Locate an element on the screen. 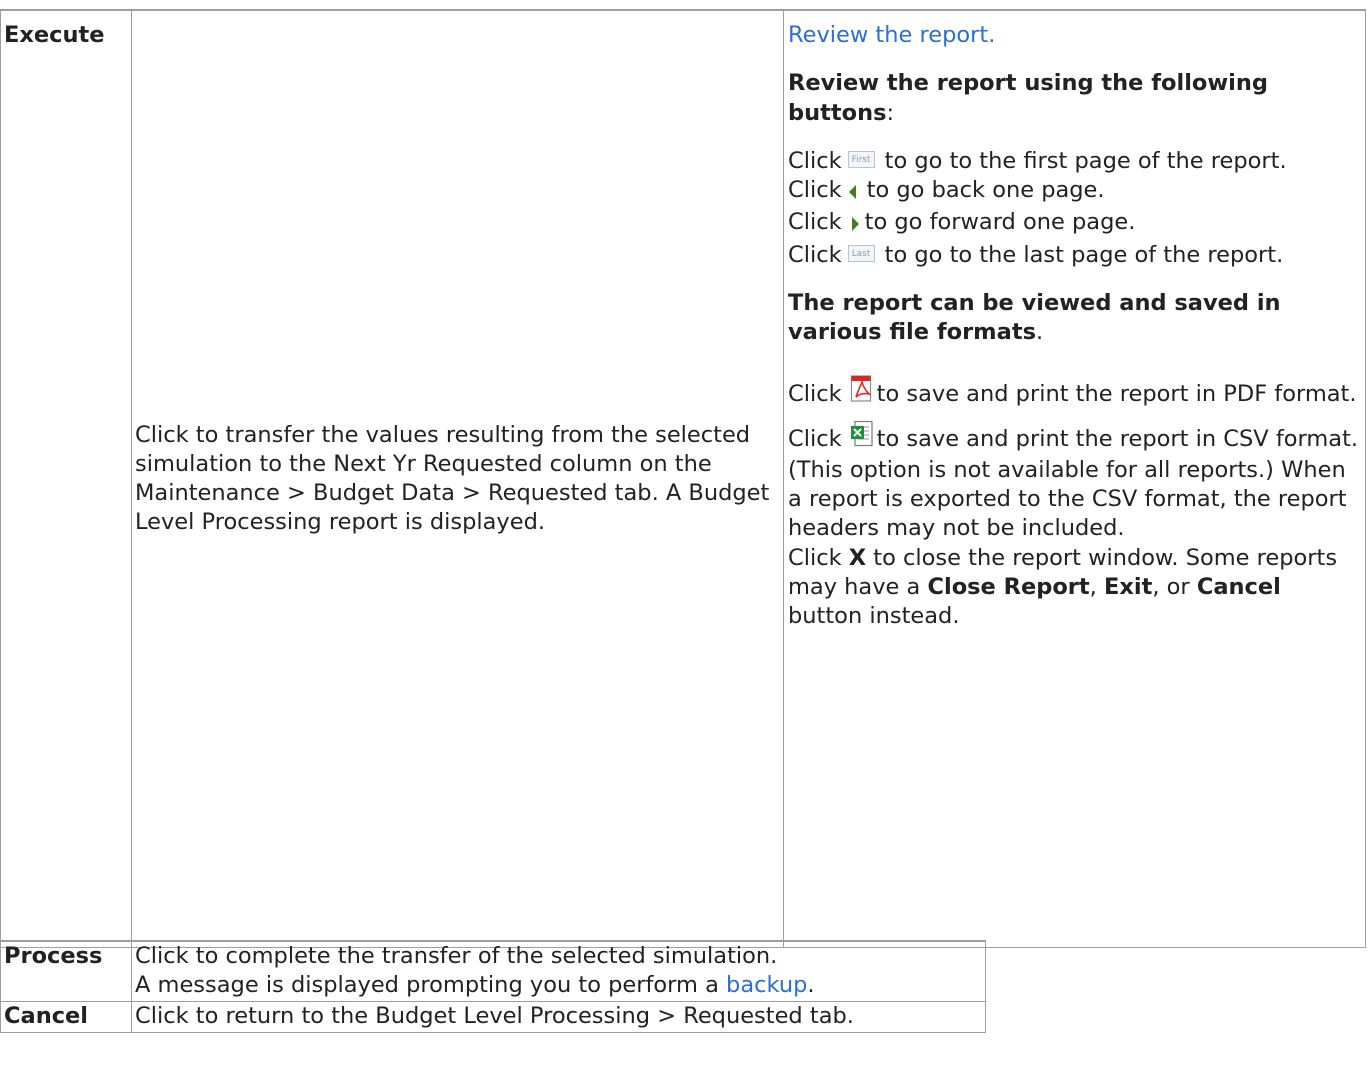 The width and height of the screenshot is (1368, 1068). process-label-cell: Process is located at coordinates (66, 971).